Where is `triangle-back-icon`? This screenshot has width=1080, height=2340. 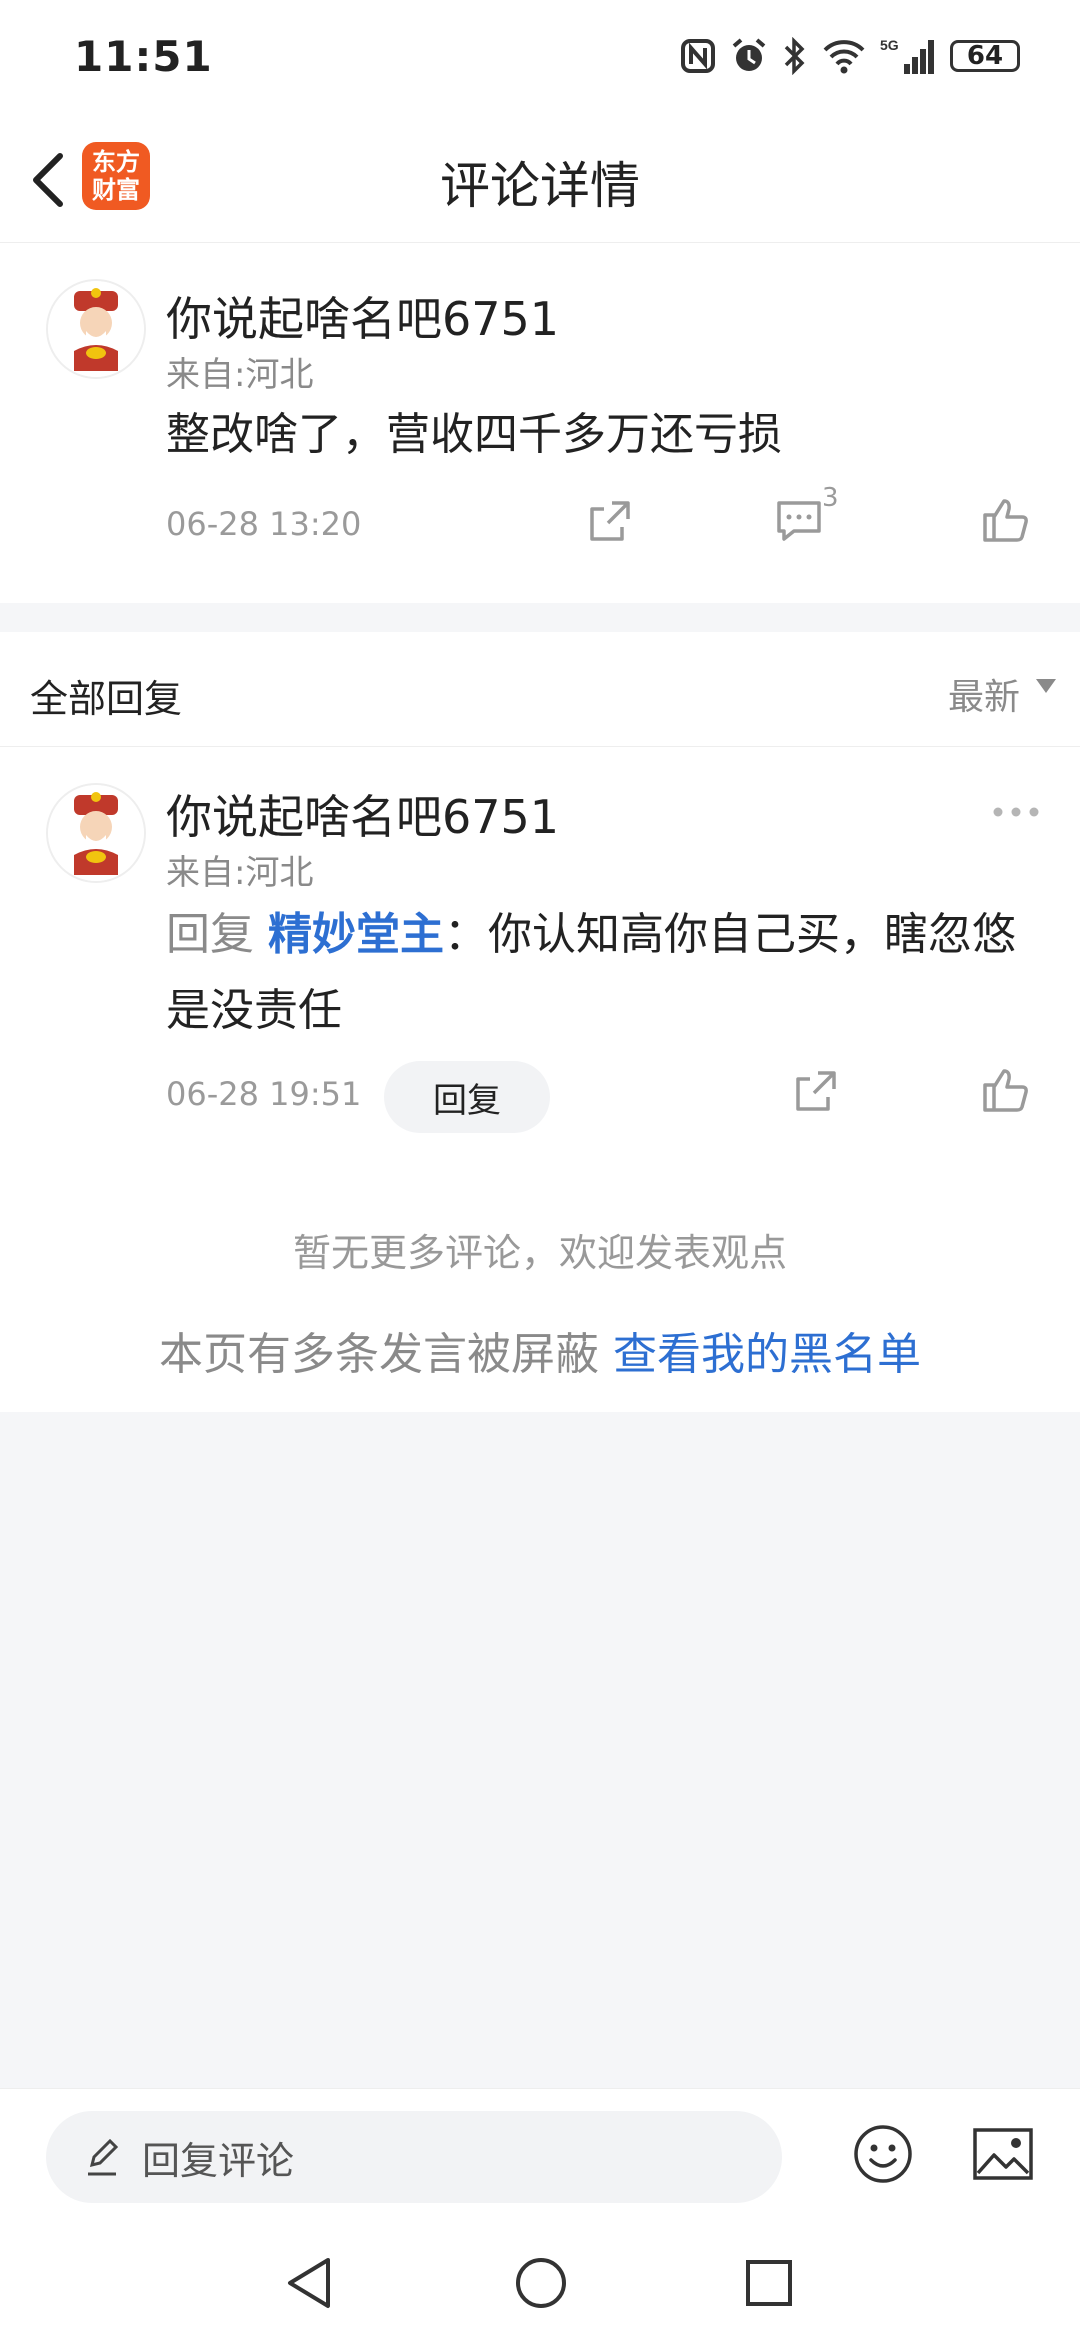 triangle-back-icon is located at coordinates (309, 2283).